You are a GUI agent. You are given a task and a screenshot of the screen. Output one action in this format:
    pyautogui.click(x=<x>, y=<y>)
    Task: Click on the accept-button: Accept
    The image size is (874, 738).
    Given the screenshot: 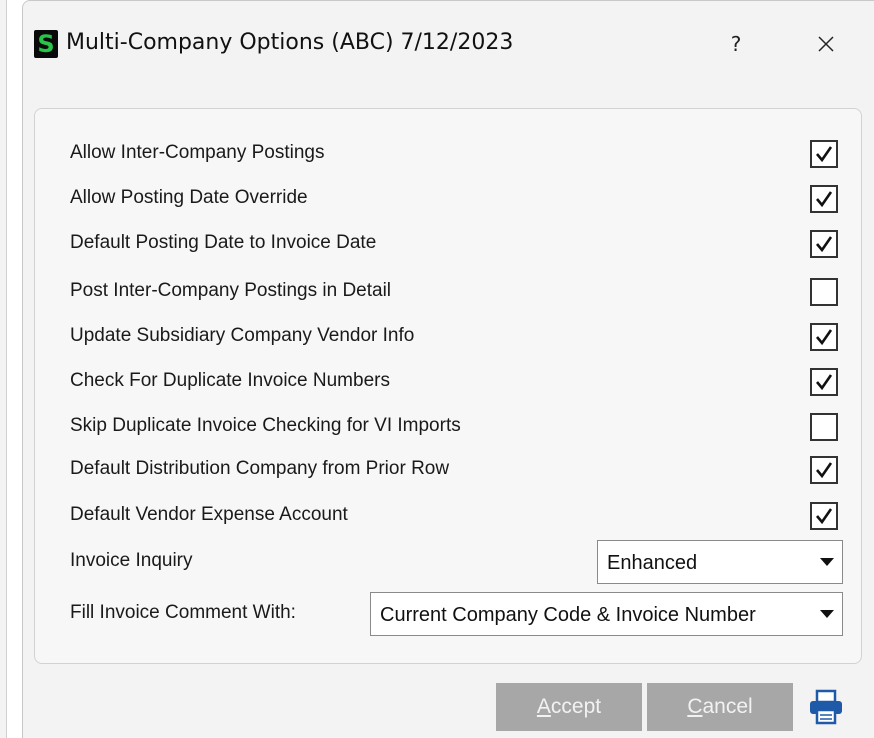 What is the action you would take?
    pyautogui.click(x=569, y=707)
    